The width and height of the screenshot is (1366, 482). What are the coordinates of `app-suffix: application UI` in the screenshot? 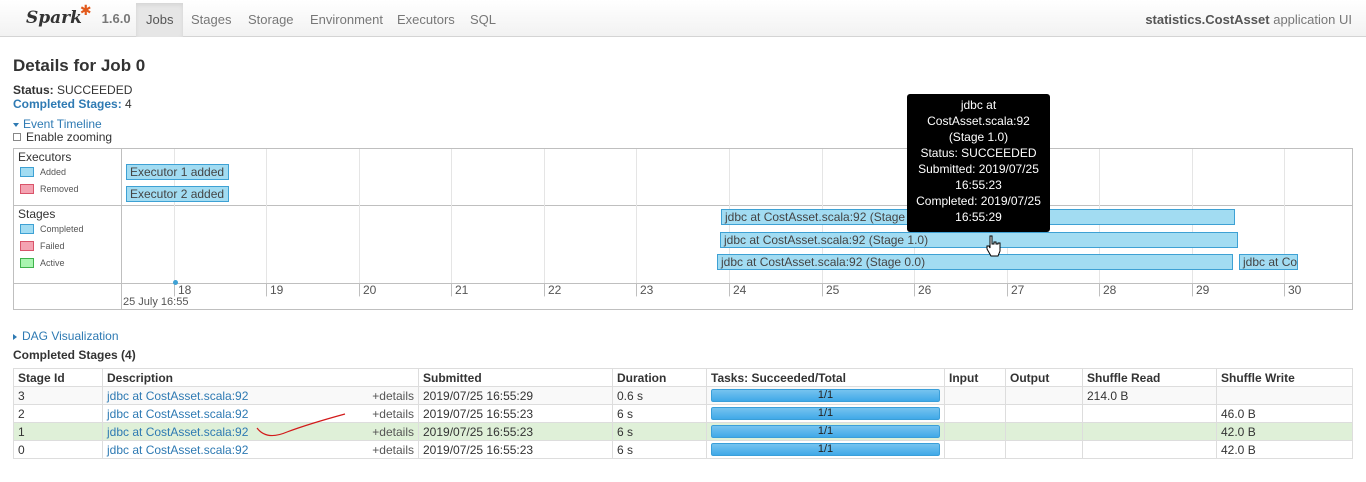 It's located at (1312, 19).